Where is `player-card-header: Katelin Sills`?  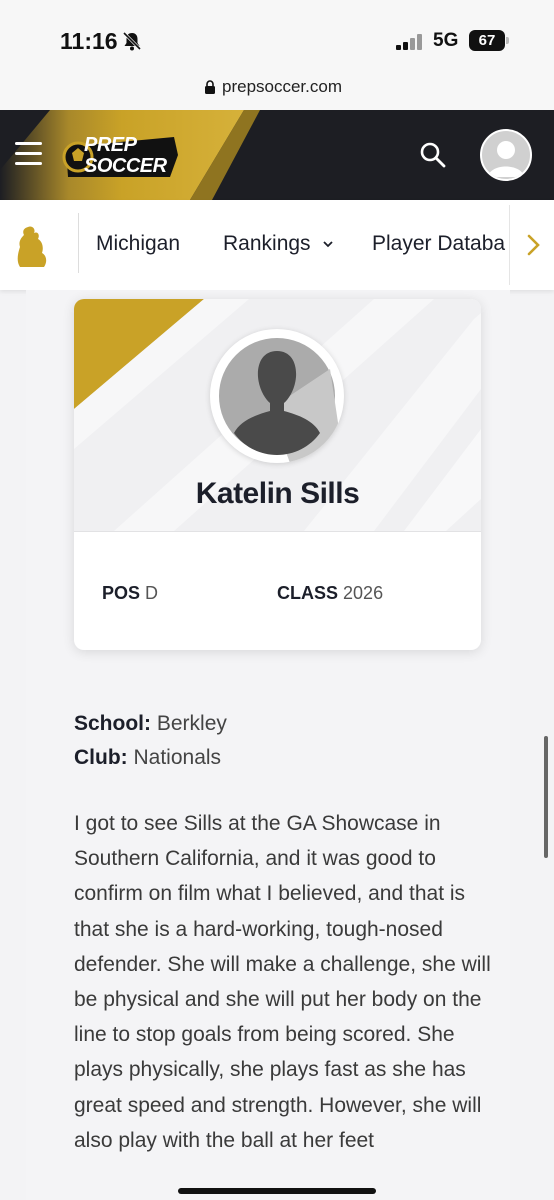 player-card-header: Katelin Sills is located at coordinates (277, 415).